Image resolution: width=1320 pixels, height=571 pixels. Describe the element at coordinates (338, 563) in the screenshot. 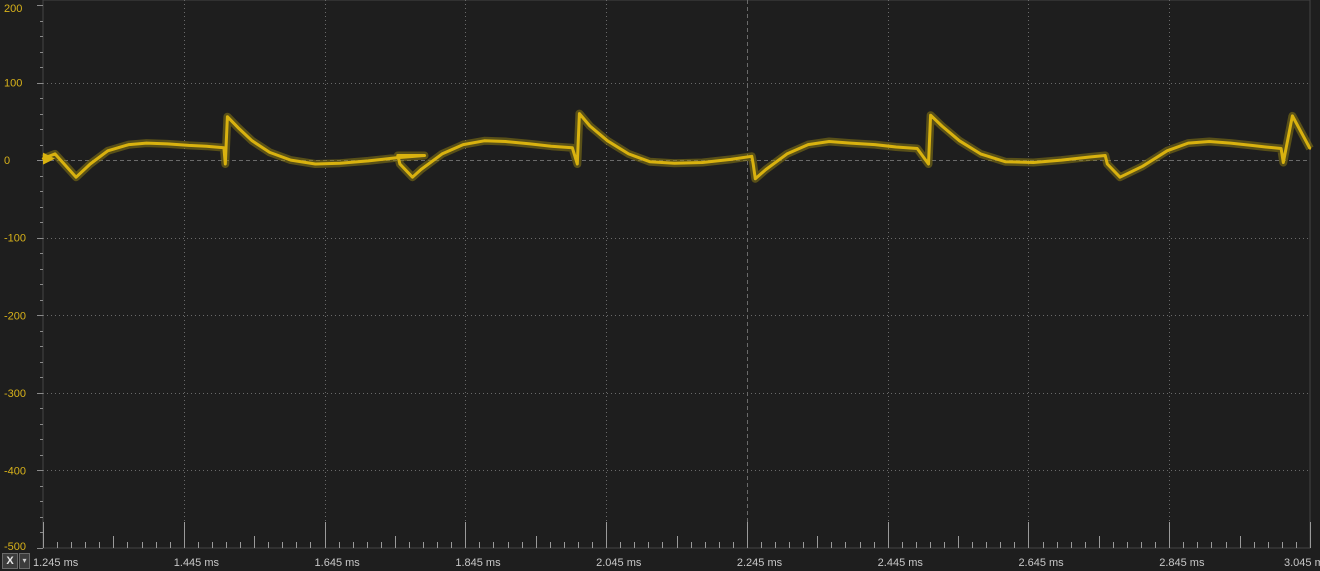

I see `x-tick-label: 1.645 ms` at that location.